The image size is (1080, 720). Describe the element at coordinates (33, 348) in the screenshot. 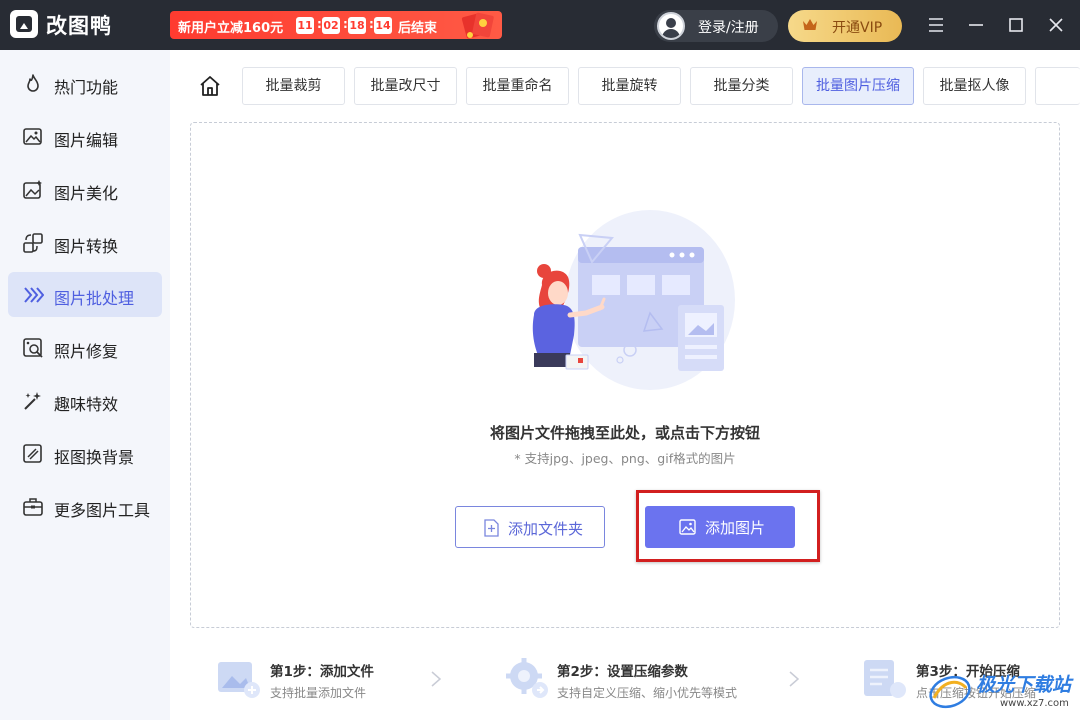

I see `photo-repair-icon` at that location.